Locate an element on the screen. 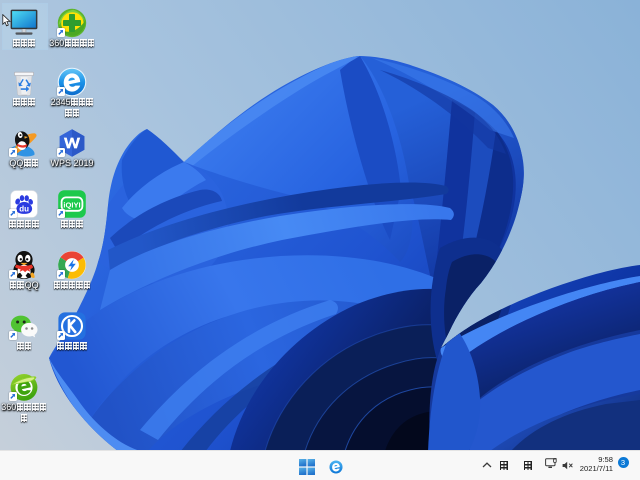  svg-text: iQIYI is located at coordinates (71, 204).